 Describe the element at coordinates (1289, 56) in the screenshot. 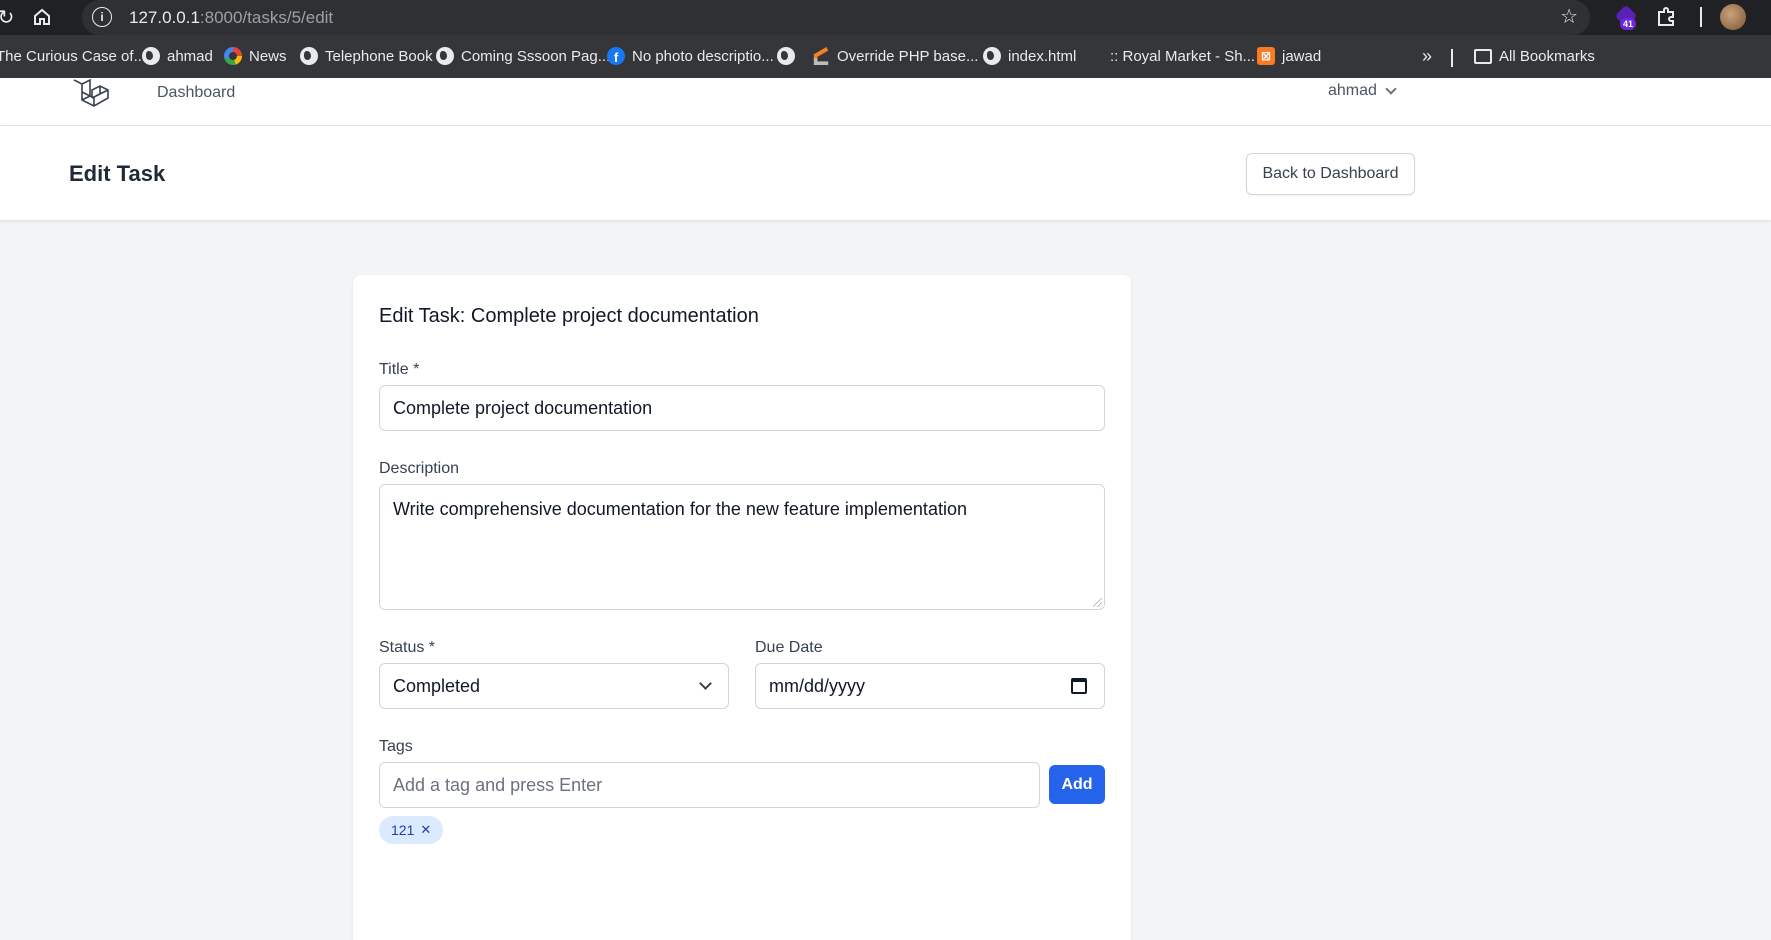

I see `bookmark-item: ⊠ jawad` at that location.